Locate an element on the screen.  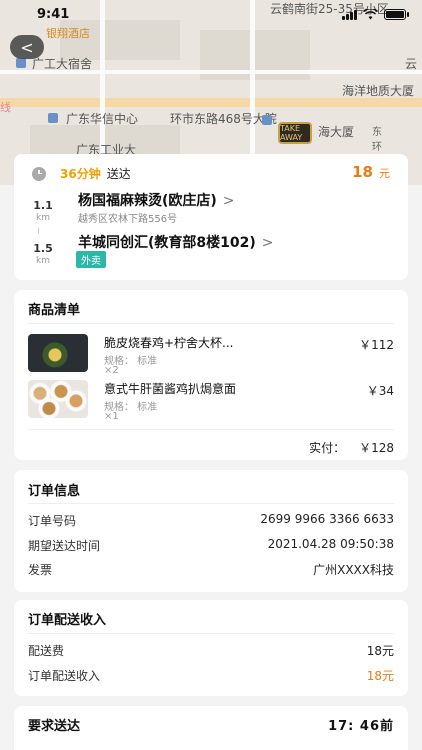
delivery-fee: 18 元 is located at coordinates (371, 172).